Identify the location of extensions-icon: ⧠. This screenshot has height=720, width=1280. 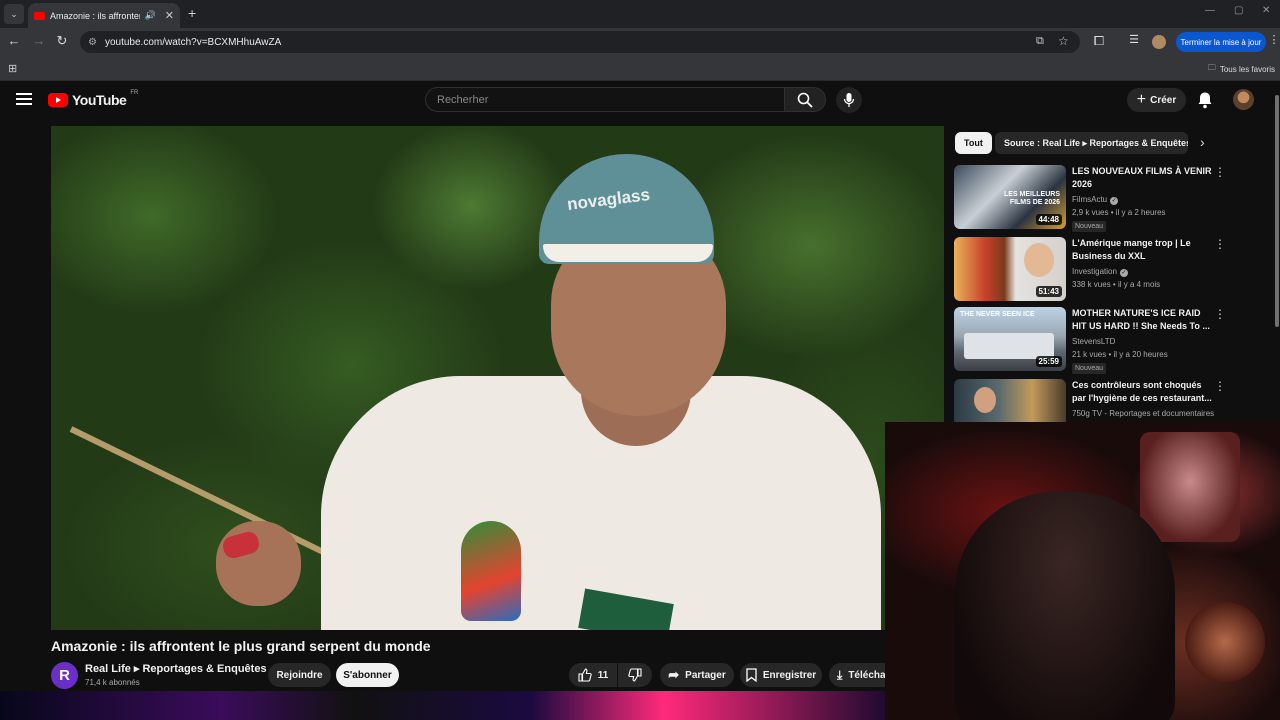
(1099, 41).